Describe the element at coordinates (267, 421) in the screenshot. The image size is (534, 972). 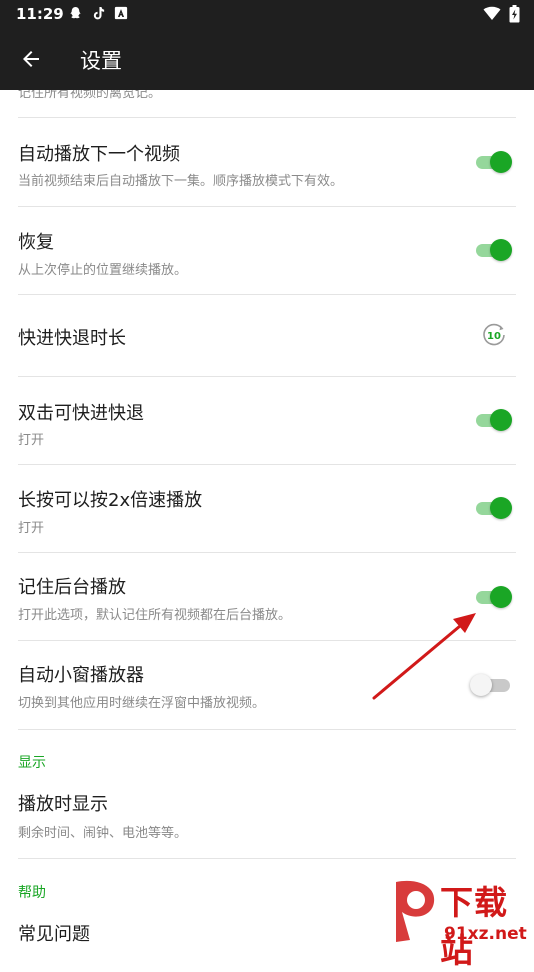
I see `setting-double-tap-seek: 双击可快进快退 打开` at that location.